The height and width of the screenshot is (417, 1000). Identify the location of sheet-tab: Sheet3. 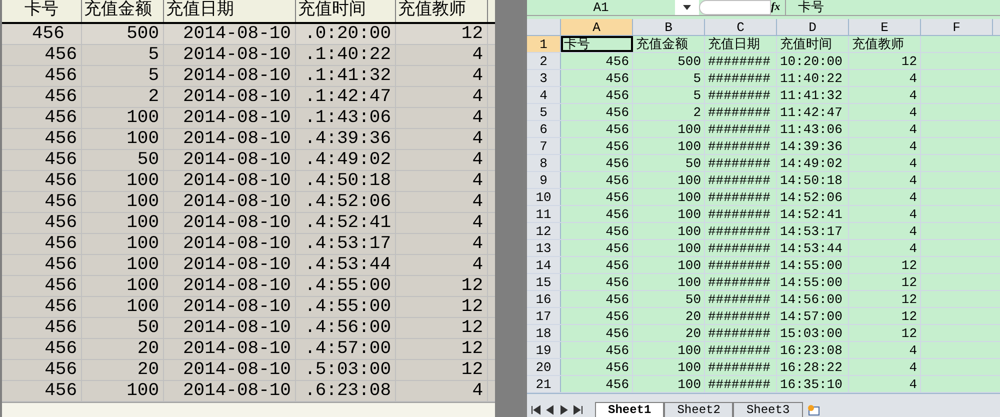
(768, 409).